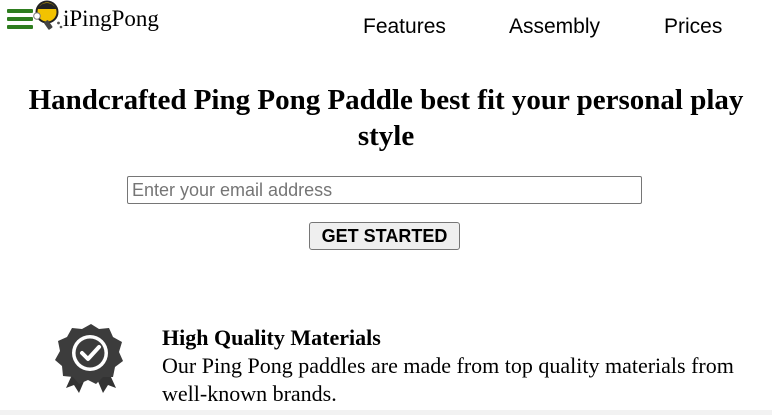 The width and height of the screenshot is (772, 415). I want to click on feature-title: High Quality Materials, so click(271, 337).